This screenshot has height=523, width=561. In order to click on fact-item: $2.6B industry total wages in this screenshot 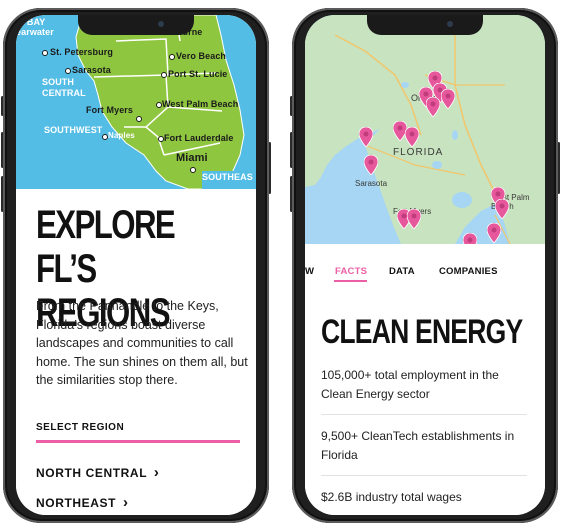, I will do `click(391, 497)`.